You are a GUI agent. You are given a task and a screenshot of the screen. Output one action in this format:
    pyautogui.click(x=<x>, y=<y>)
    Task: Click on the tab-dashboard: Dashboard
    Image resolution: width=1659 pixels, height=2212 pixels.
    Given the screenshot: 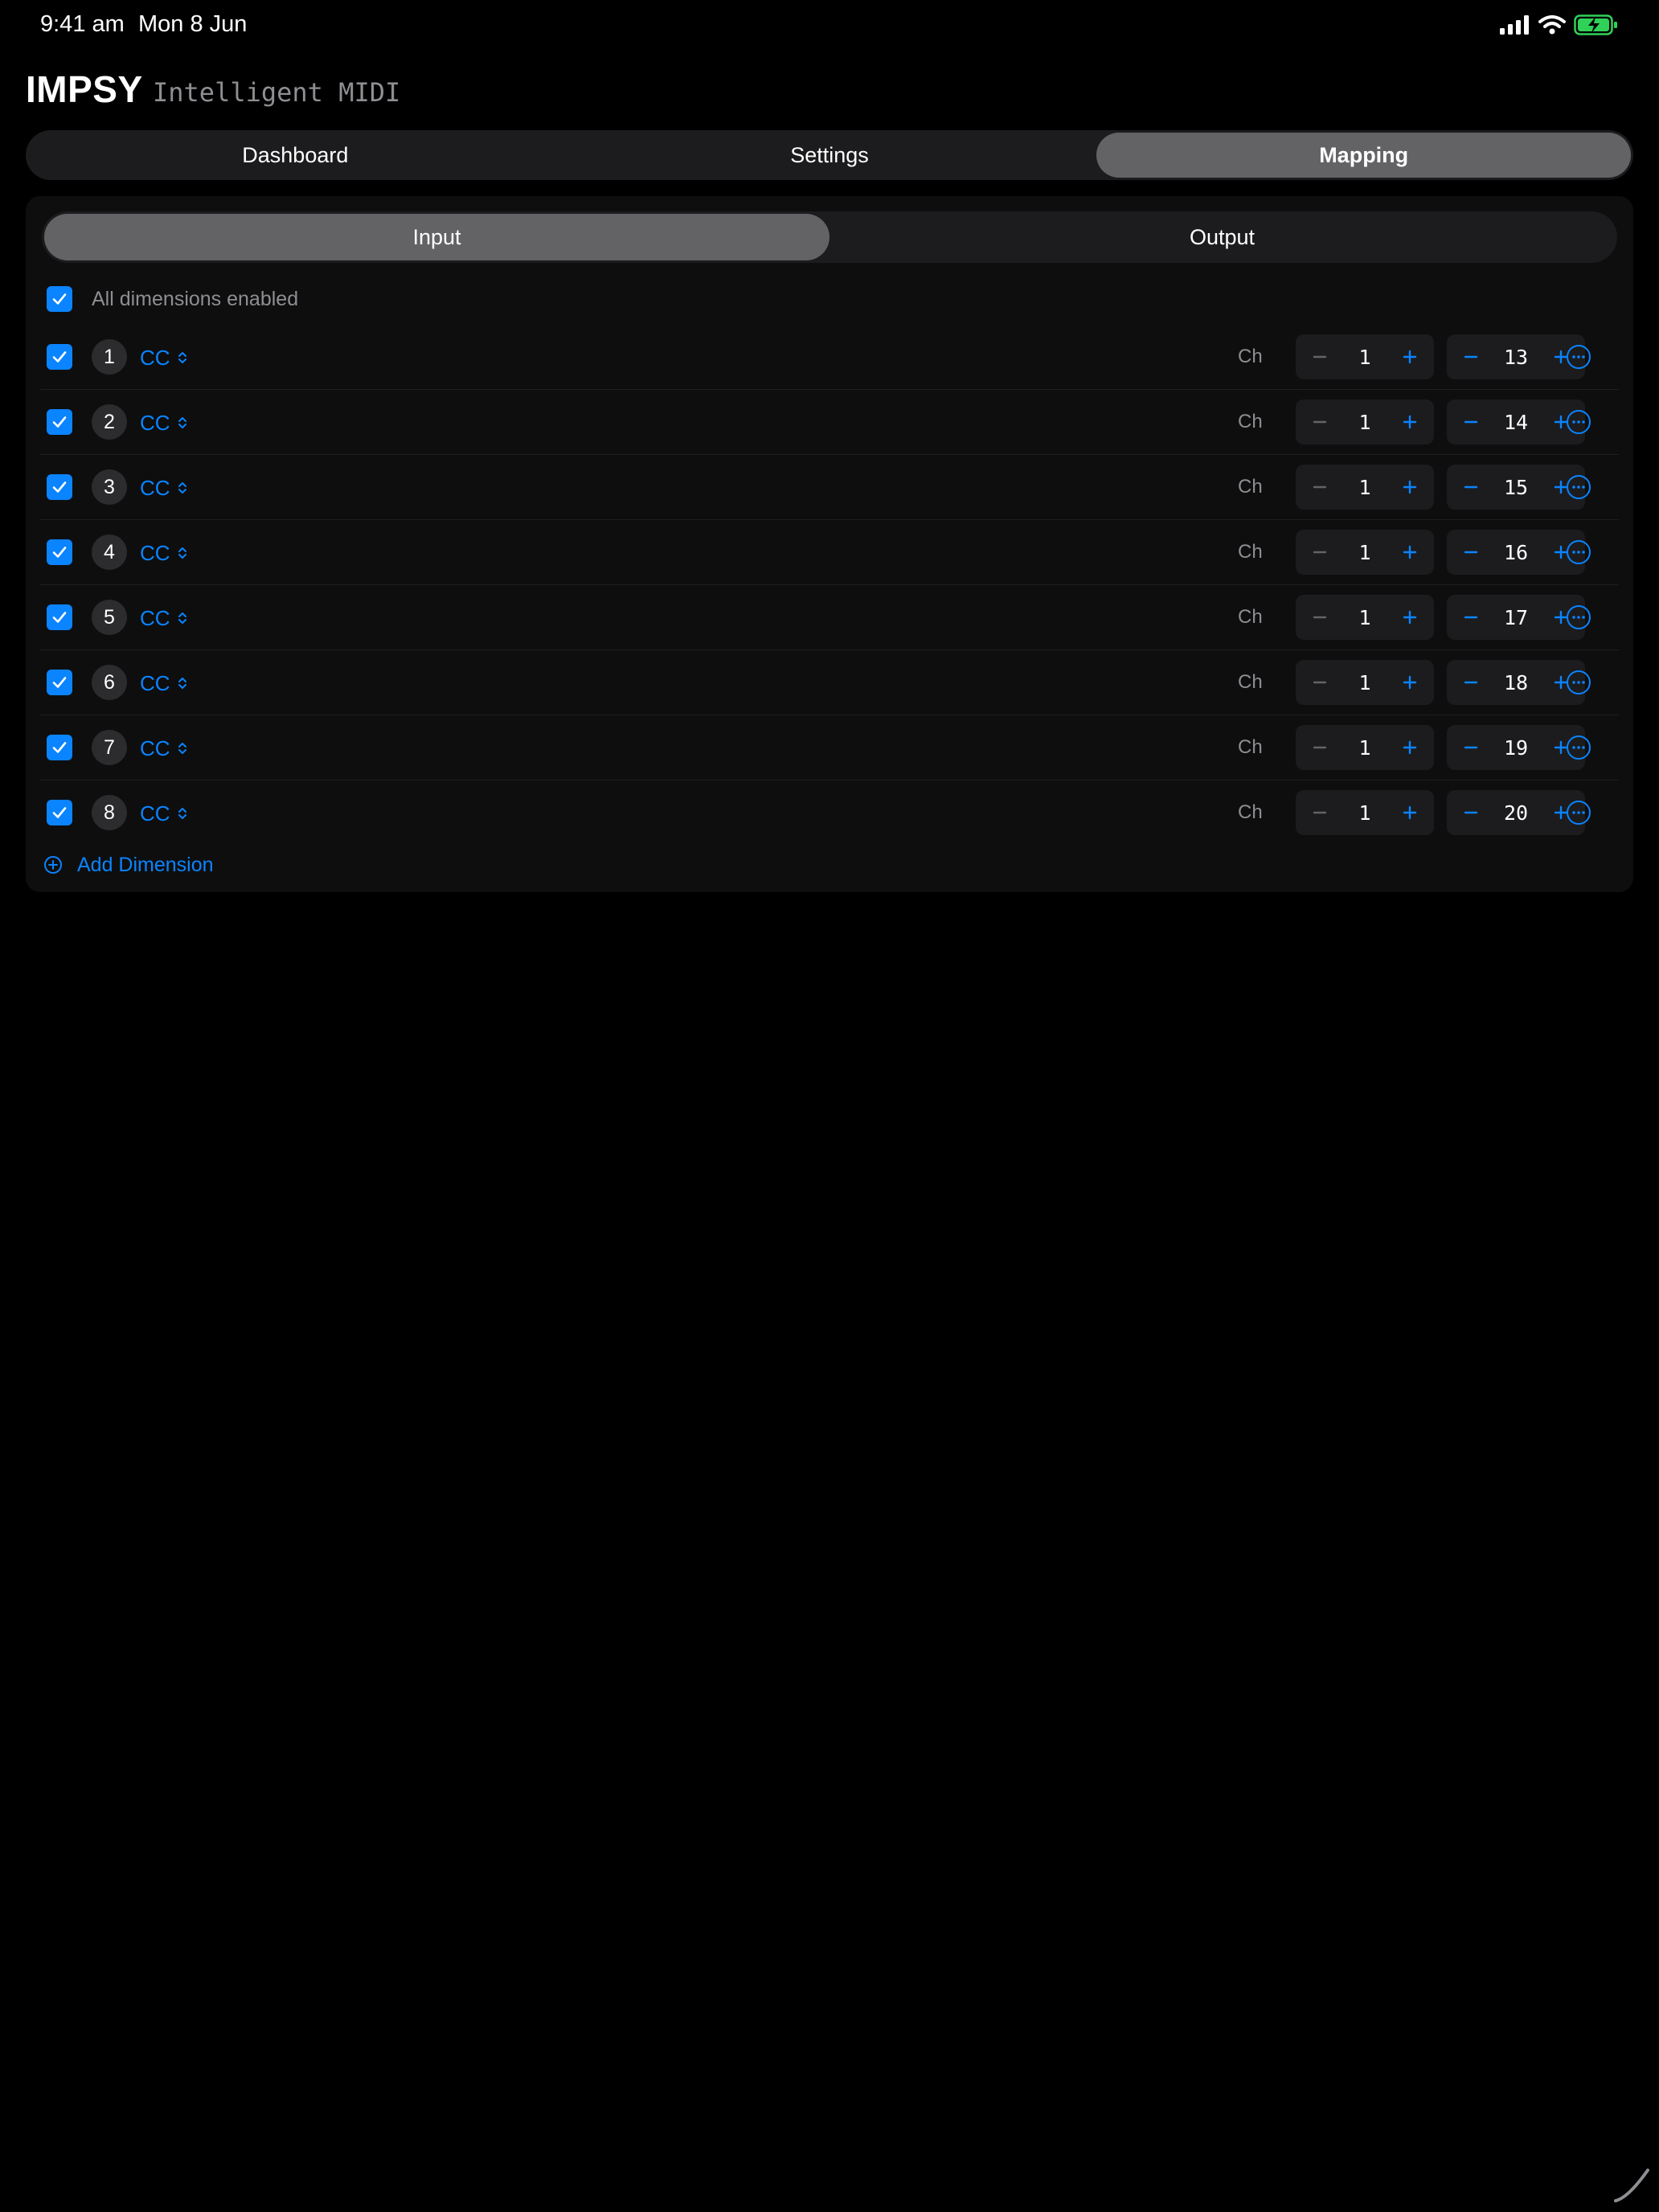 What is the action you would take?
    pyautogui.click(x=295, y=155)
    